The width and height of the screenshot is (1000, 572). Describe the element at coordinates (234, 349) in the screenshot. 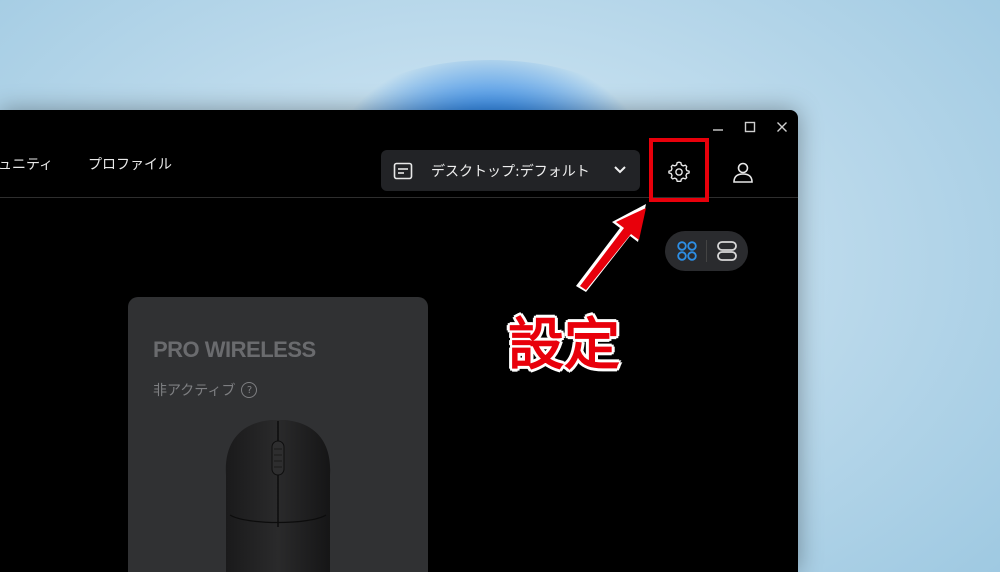

I see `device-name: PRO WIRELESS` at that location.